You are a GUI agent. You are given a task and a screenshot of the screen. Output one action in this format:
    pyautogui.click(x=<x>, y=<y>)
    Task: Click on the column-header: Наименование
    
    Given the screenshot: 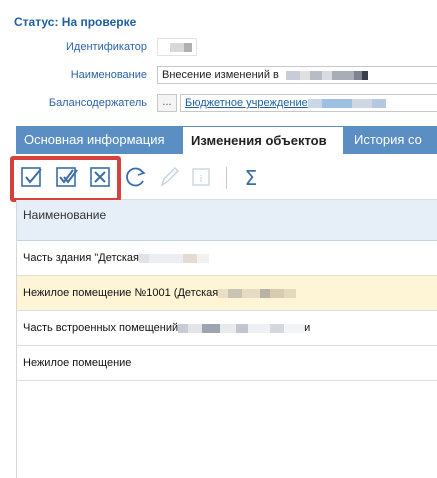 What is the action you would take?
    pyautogui.click(x=227, y=220)
    